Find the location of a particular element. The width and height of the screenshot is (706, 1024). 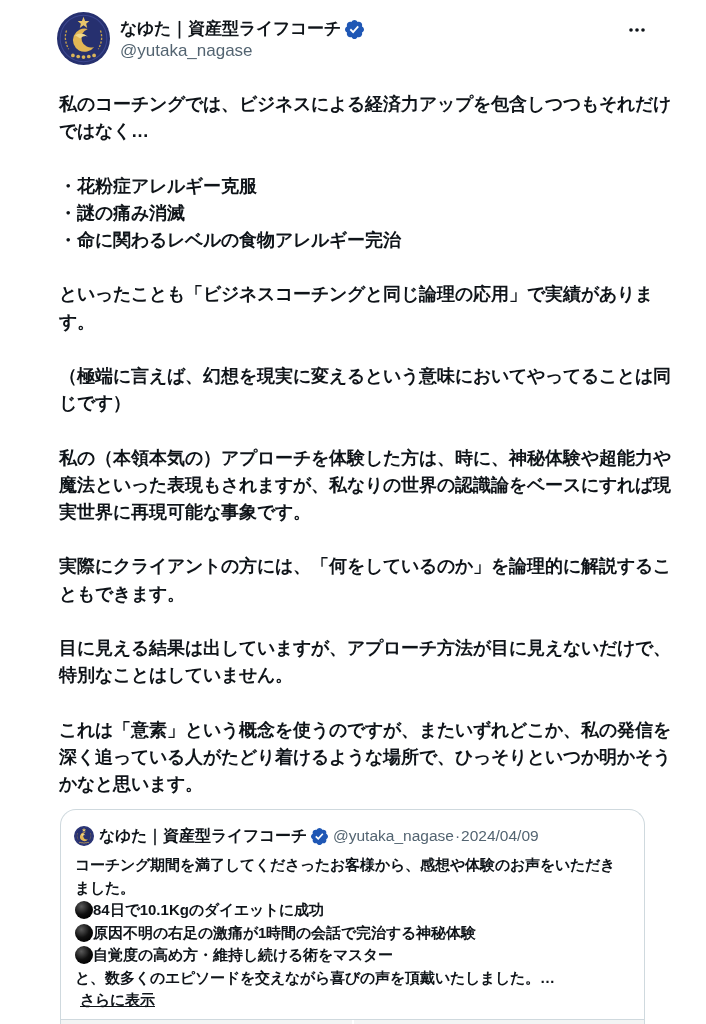

show-more-link: さらに表示 is located at coordinates (117, 1000).